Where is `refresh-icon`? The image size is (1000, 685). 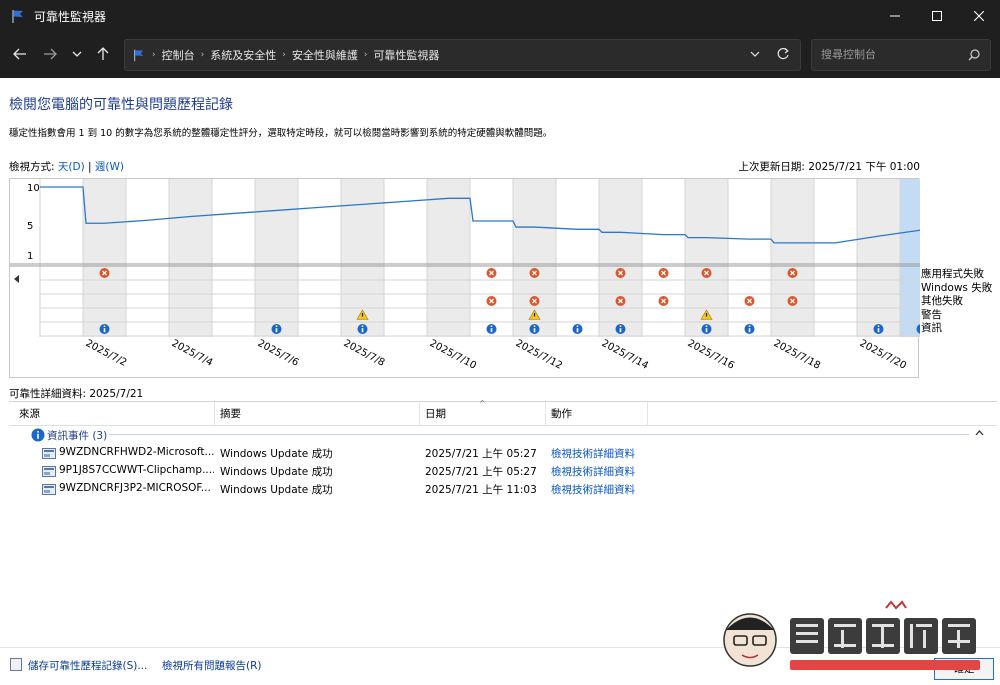
refresh-icon is located at coordinates (783, 53).